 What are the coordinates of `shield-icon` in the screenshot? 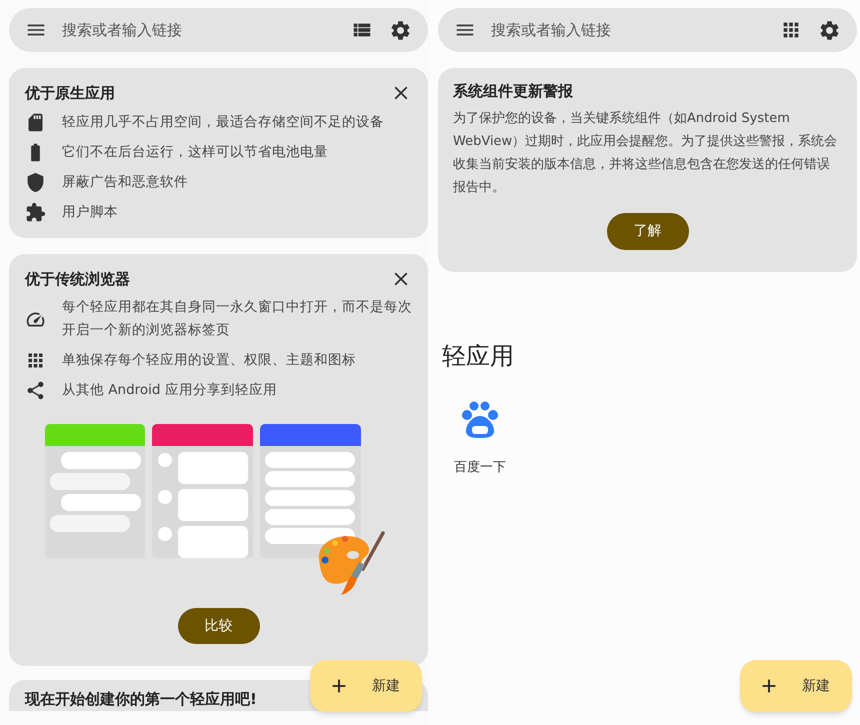 It's located at (35, 182).